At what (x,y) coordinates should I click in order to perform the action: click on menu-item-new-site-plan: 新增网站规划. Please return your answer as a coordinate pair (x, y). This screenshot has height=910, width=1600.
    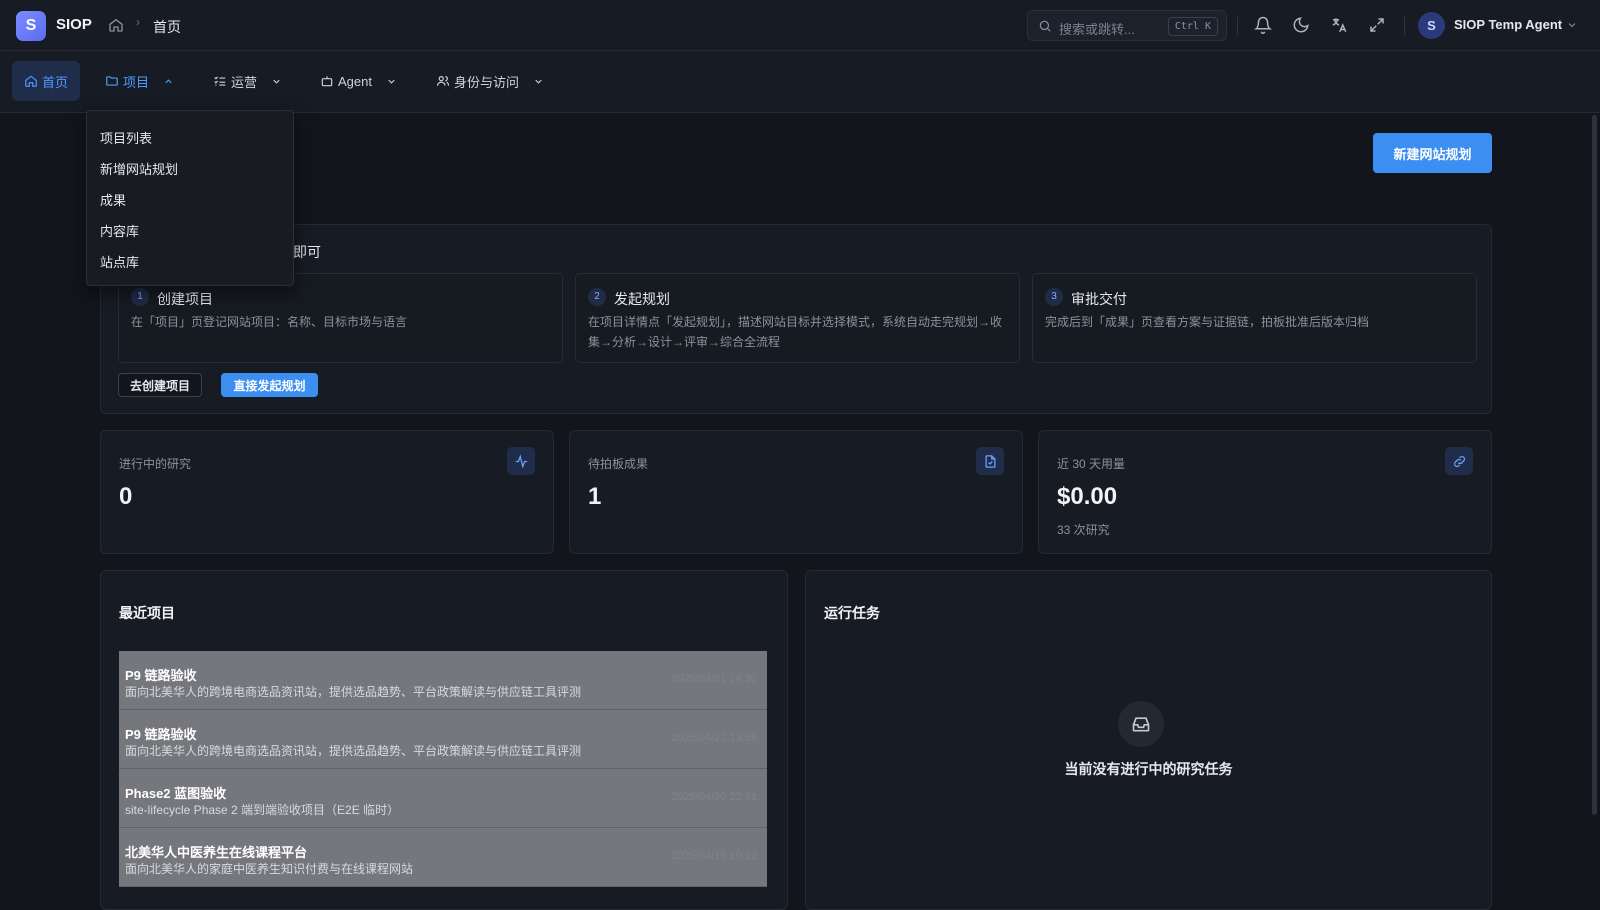
    Looking at the image, I should click on (139, 168).